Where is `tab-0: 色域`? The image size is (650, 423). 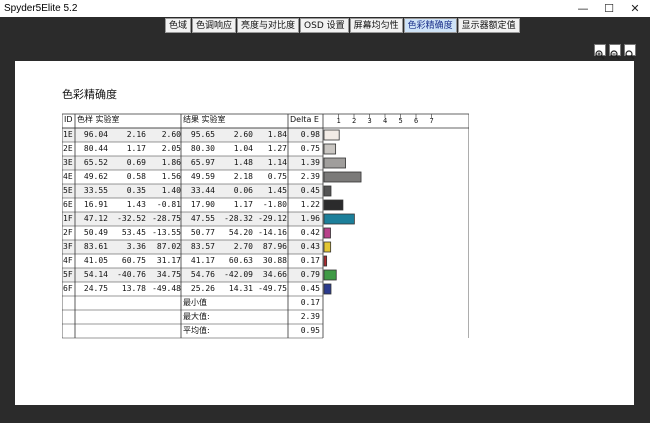 tab-0: 色域 is located at coordinates (178, 25).